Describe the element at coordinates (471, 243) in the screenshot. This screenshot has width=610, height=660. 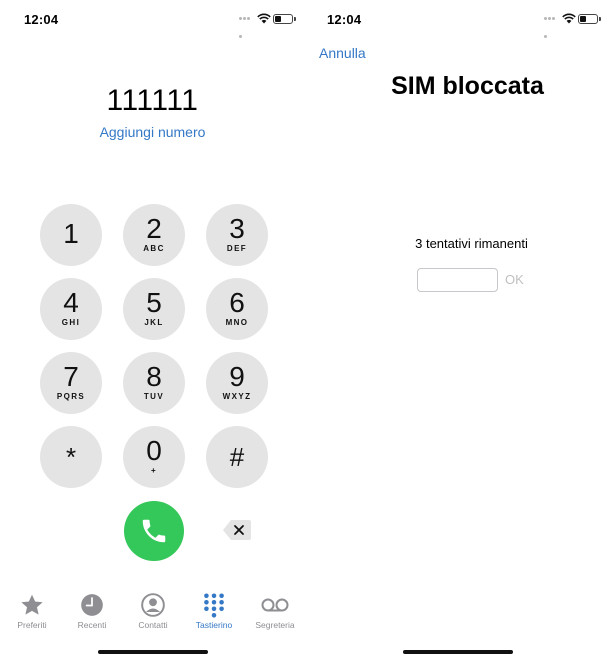
I see `attempts-remaining-text: 3 tentativi rimanenti` at that location.